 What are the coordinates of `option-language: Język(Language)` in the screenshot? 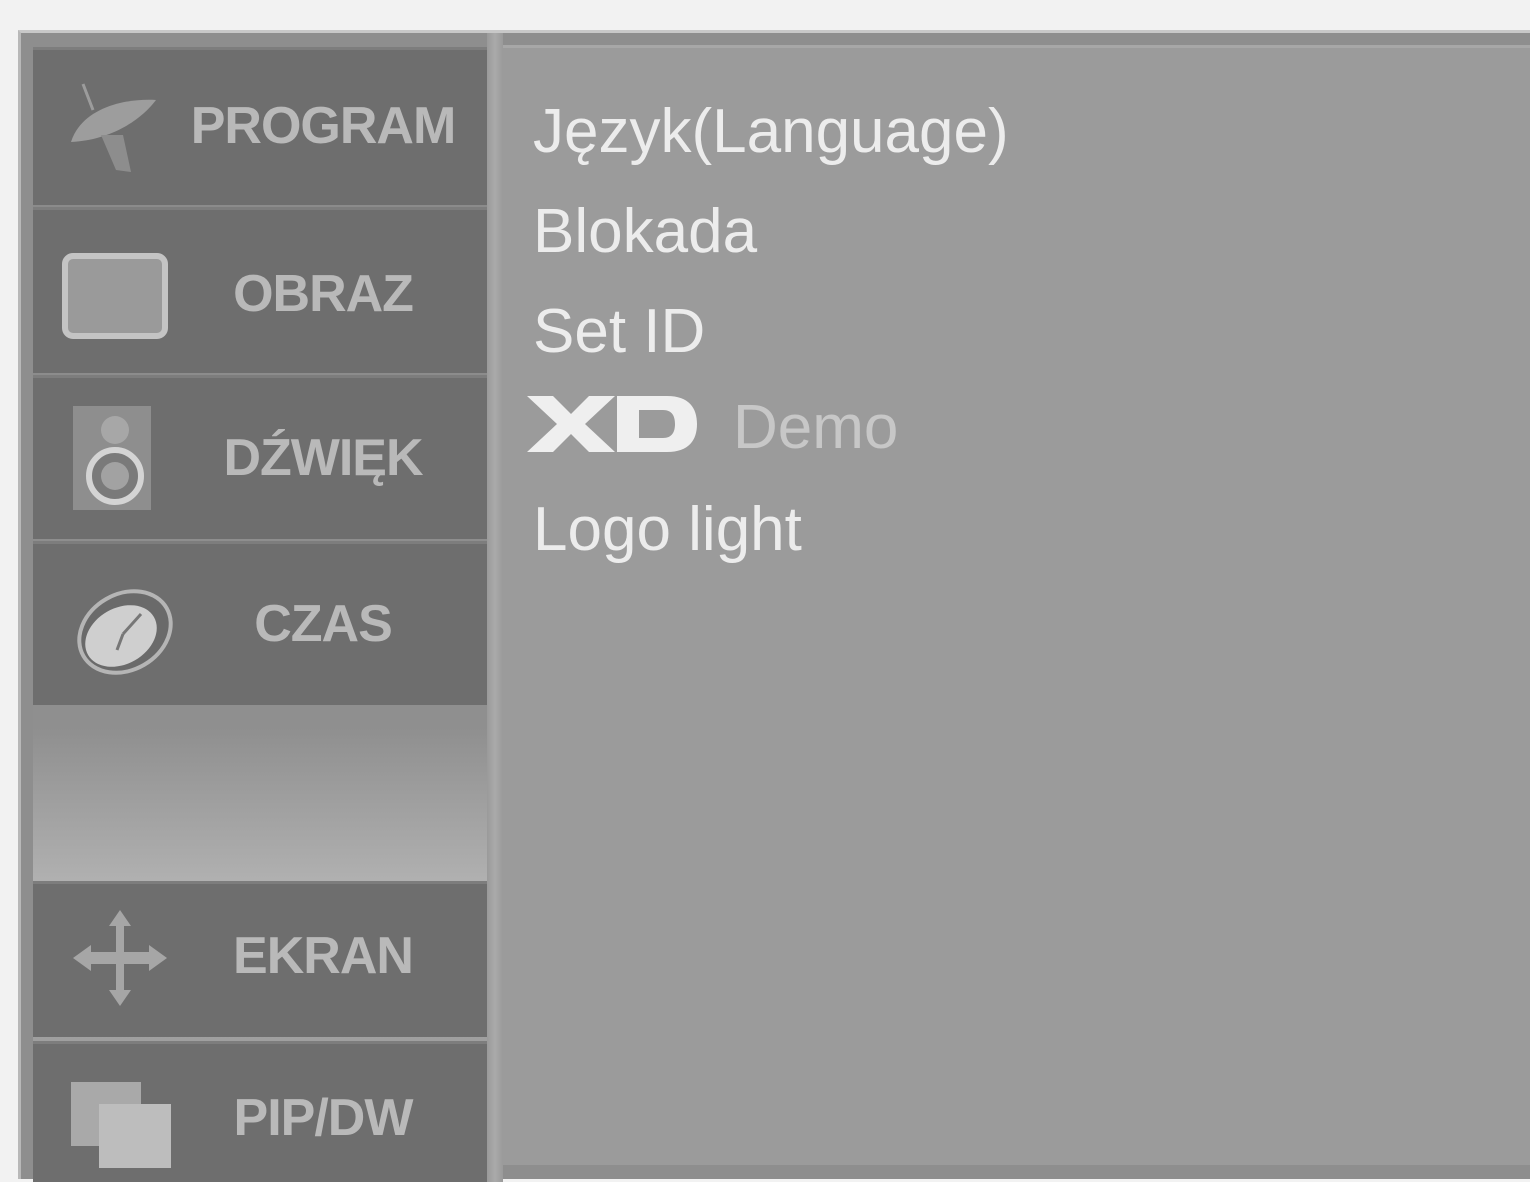 It's located at (771, 131).